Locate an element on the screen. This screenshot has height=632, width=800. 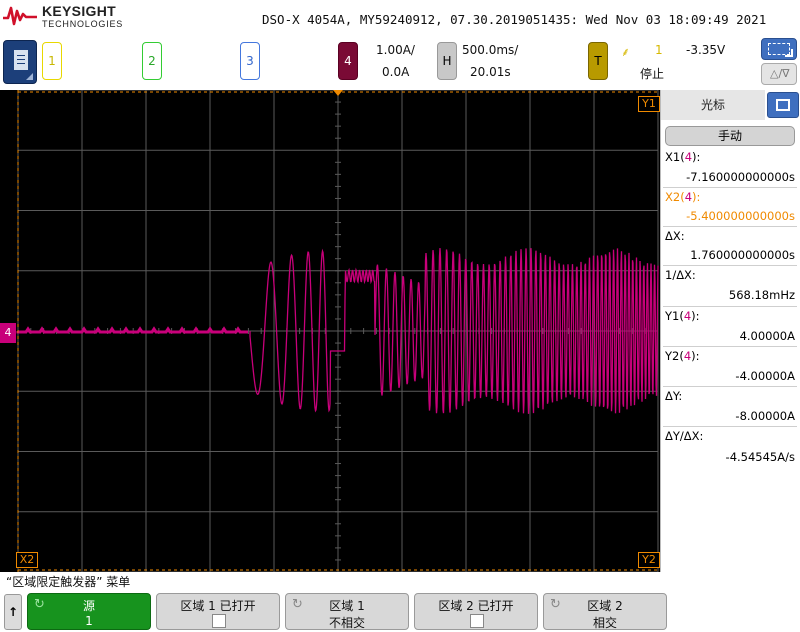
channel-2-button: 2 is located at coordinates (152, 61).